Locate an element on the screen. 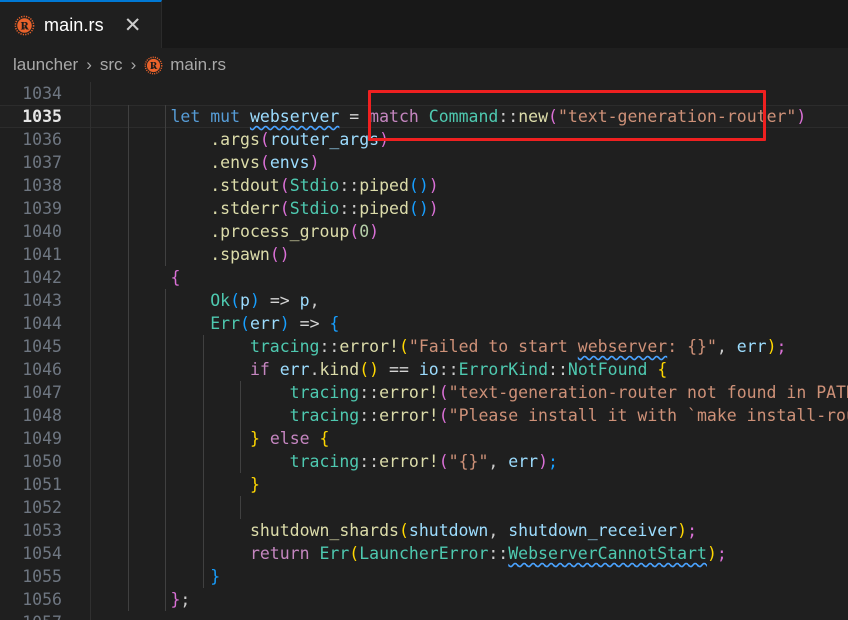 Image resolution: width=848 pixels, height=620 pixels. code-line: 1038 .stdout(Stdio::piped()) is located at coordinates (424, 185).